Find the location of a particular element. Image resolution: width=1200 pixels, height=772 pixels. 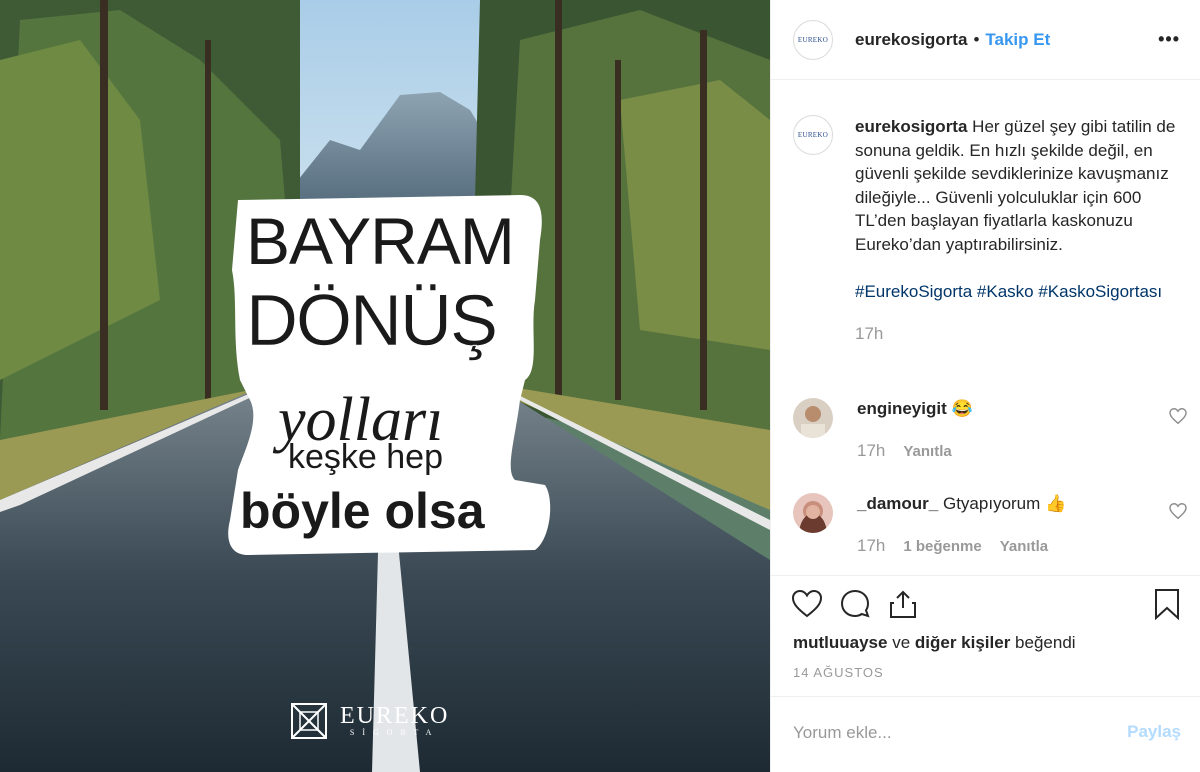

account-username: eurekosigorta is located at coordinates (911, 40).